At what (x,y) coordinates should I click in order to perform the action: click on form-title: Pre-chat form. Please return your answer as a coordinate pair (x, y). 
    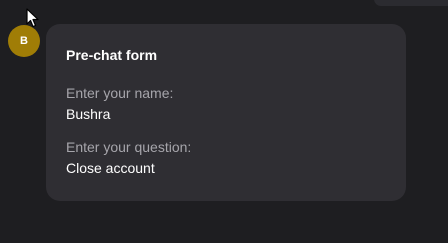
    Looking at the image, I should click on (112, 55).